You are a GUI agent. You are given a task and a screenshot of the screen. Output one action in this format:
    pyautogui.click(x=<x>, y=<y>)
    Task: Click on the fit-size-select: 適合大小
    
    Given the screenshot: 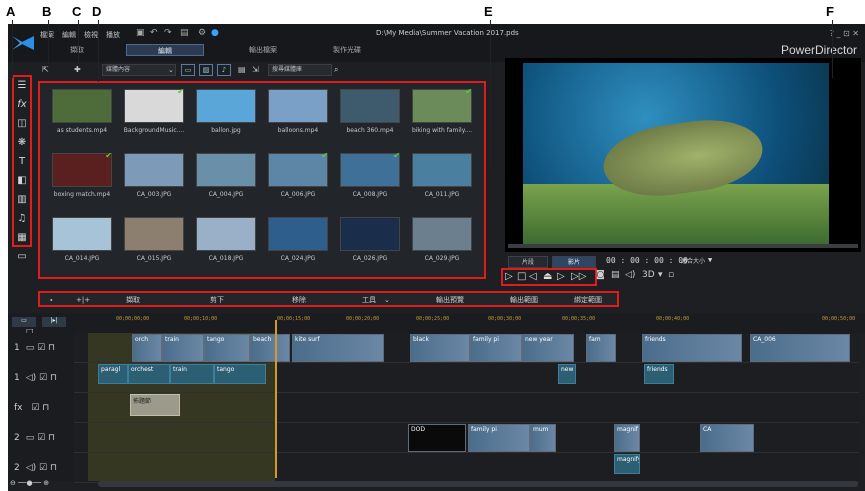 What is the action you would take?
    pyautogui.click(x=693, y=262)
    